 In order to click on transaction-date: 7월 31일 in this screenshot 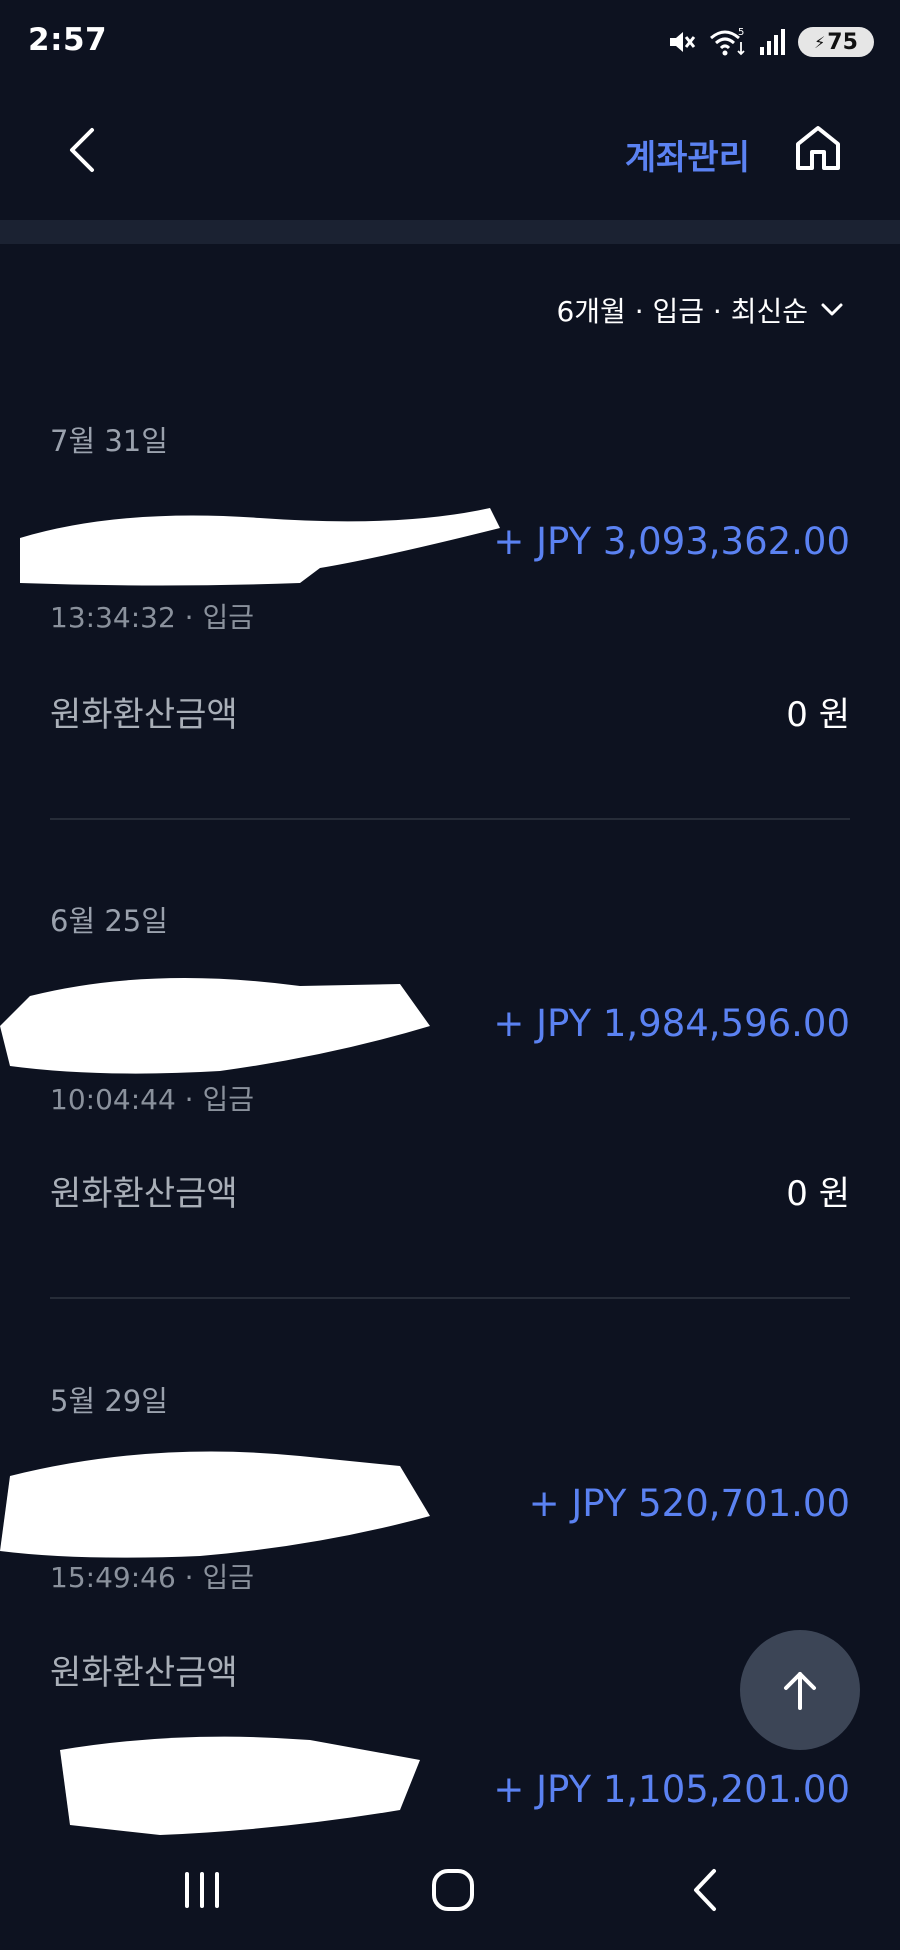, I will do `click(109, 441)`.